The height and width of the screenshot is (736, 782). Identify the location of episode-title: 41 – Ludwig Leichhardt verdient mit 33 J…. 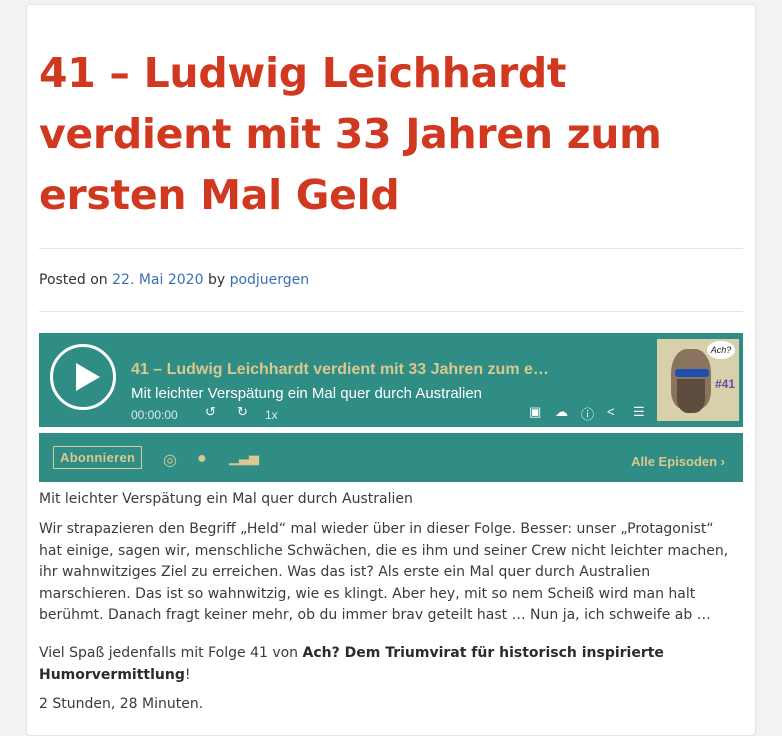
(341, 369).